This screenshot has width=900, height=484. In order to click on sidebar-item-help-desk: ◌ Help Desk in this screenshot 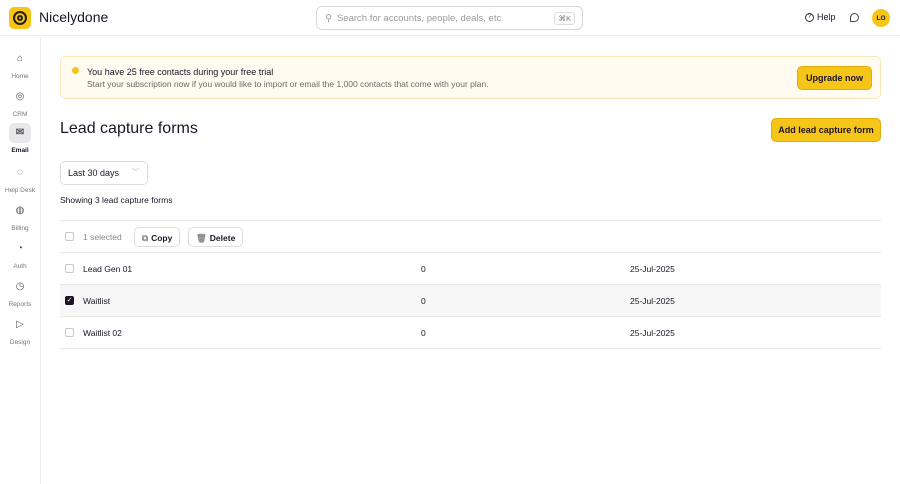, I will do `click(20, 178)`.